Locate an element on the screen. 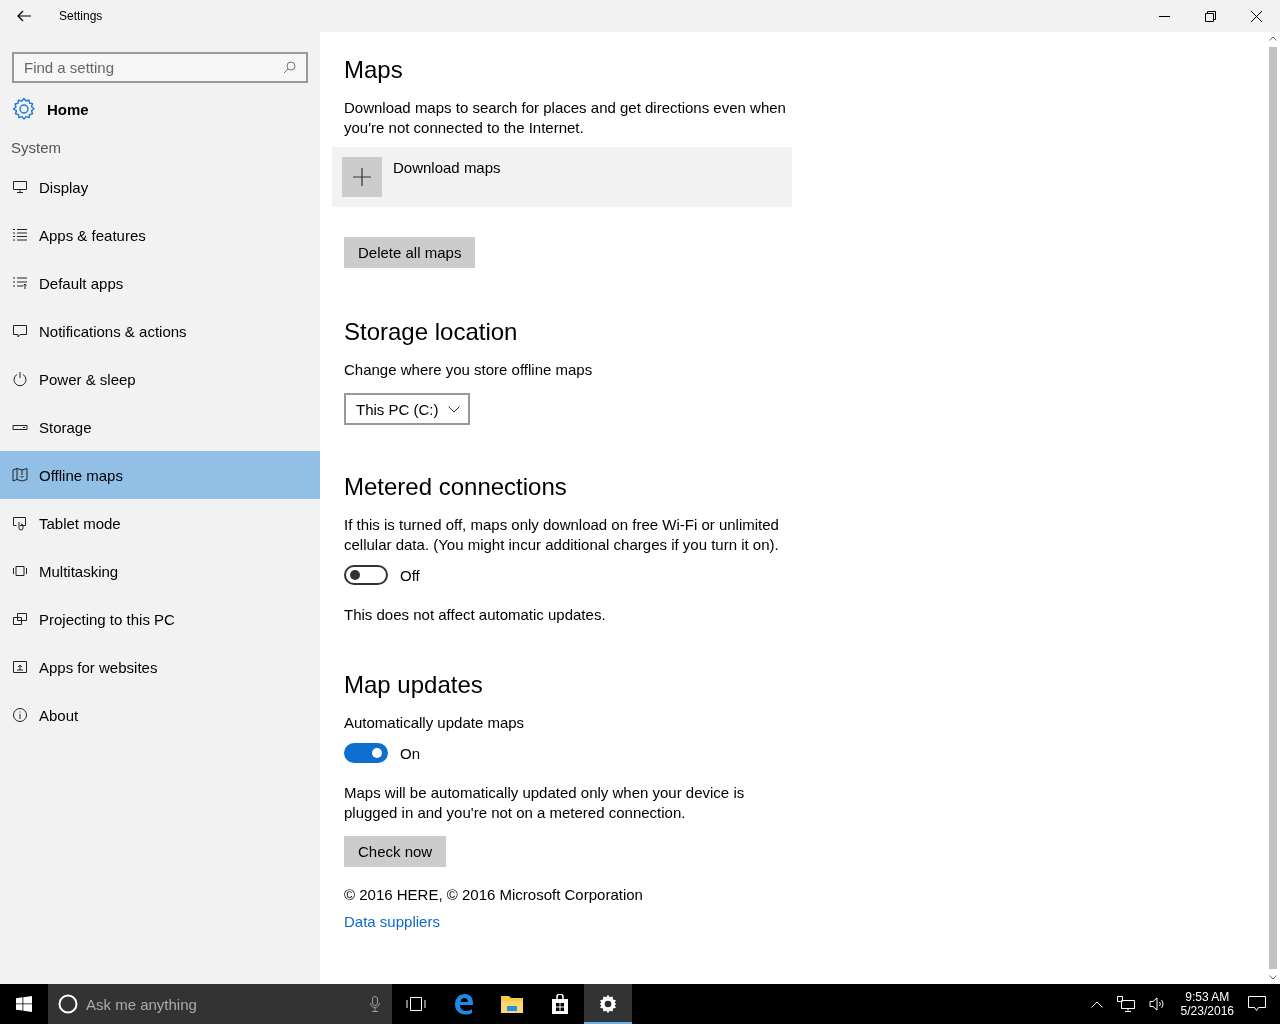  folder-icon is located at coordinates (512, 1004).